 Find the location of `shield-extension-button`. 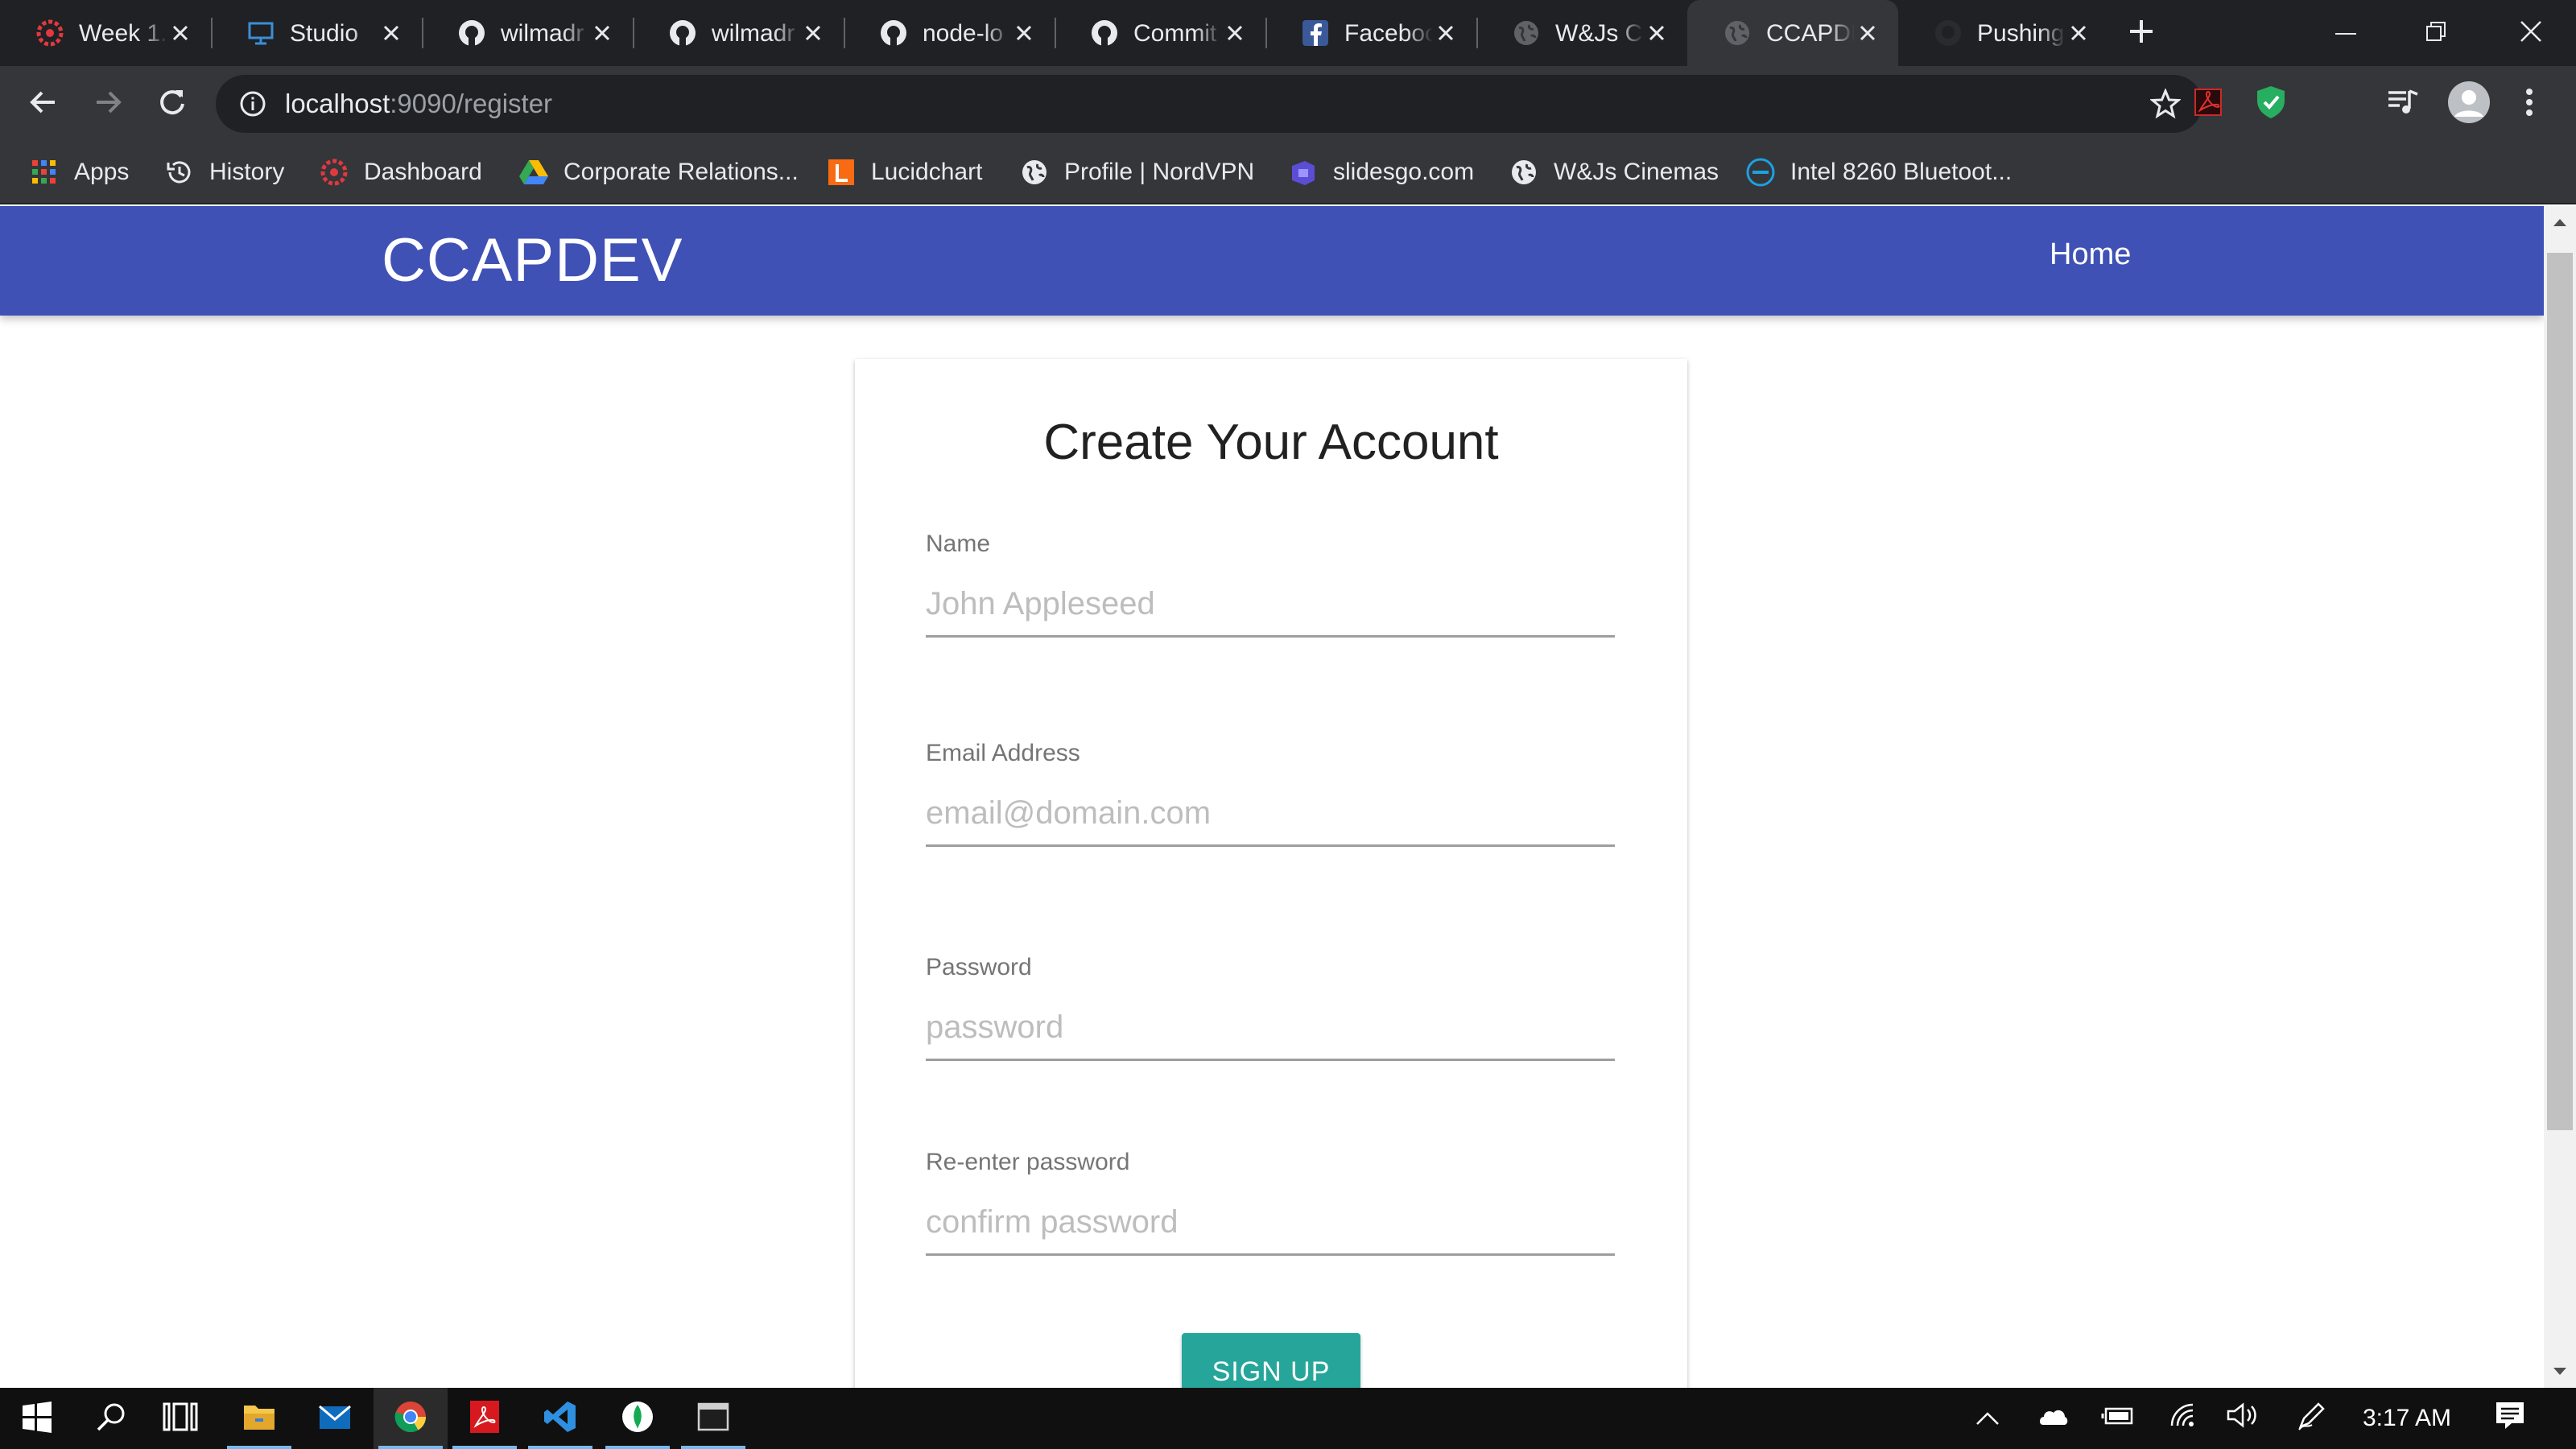

shield-extension-button is located at coordinates (2271, 104).